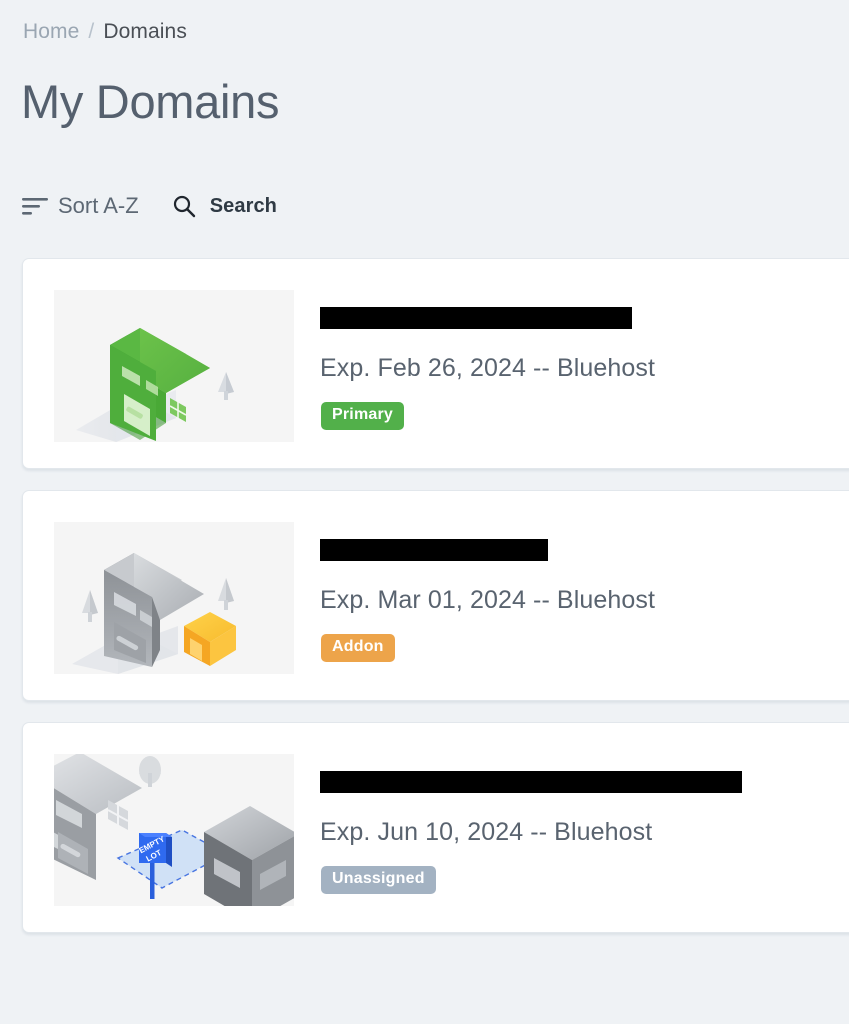 The width and height of the screenshot is (849, 1024). I want to click on gray-house-addon-illustration-icon, so click(174, 598).